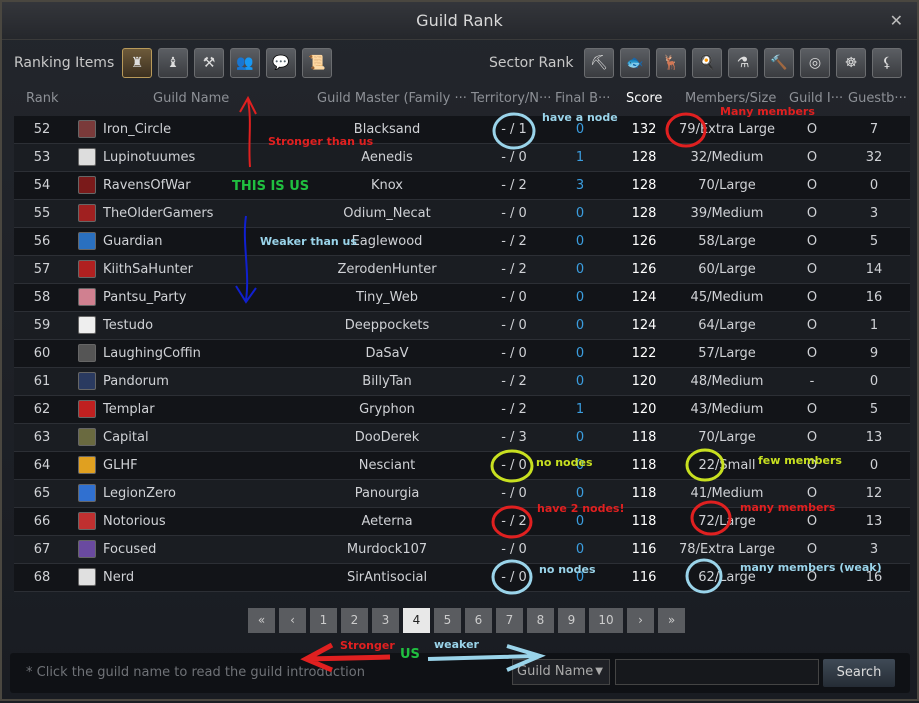  I want to click on members-cell: 48/Medium, so click(727, 381).